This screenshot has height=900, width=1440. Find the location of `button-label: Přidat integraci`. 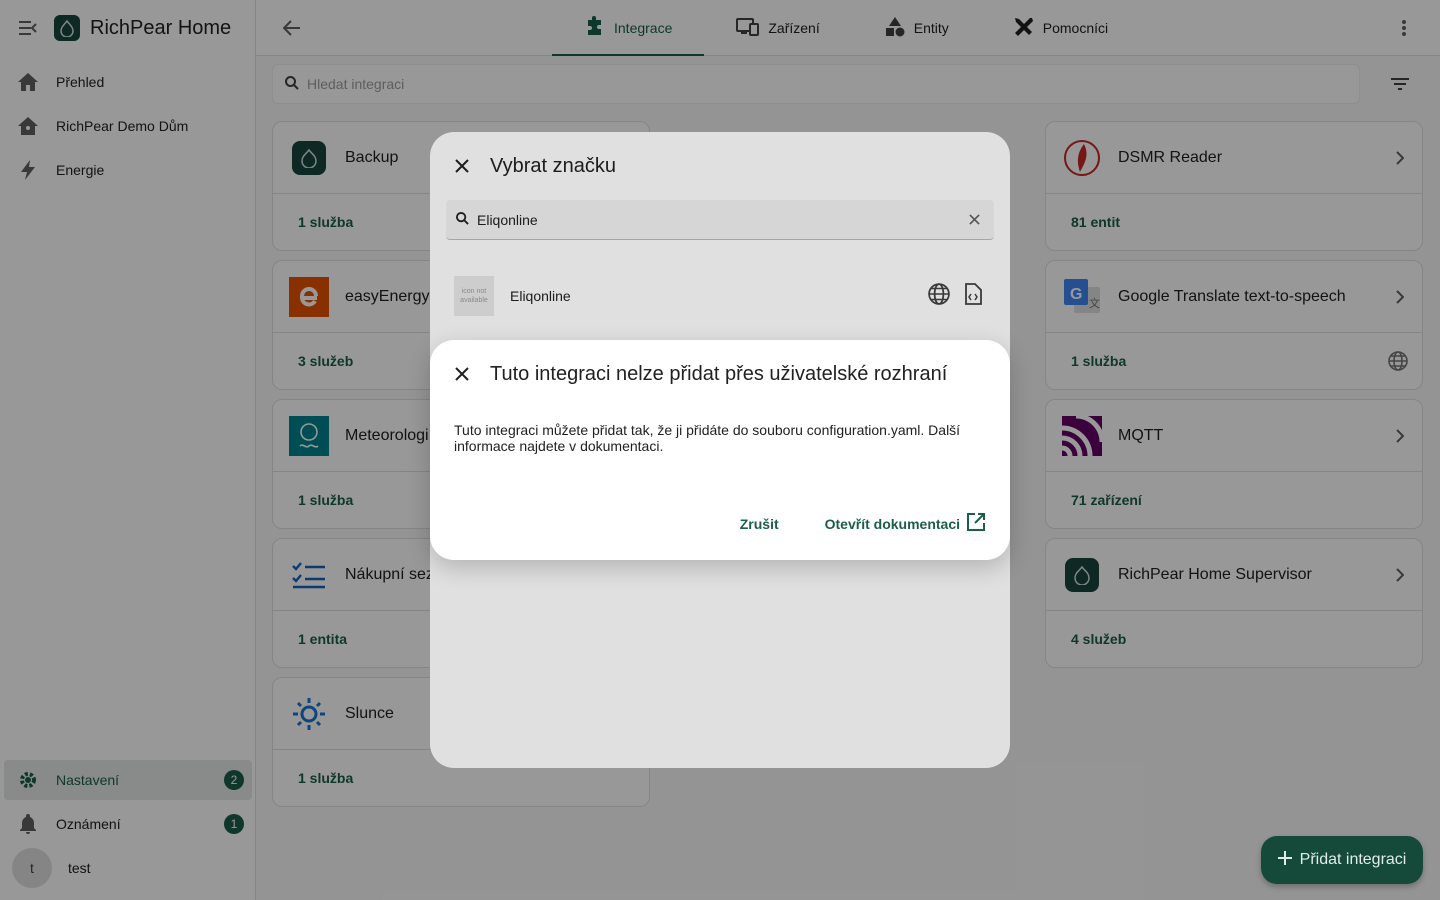

button-label: Přidat integraci is located at coordinates (1353, 859).